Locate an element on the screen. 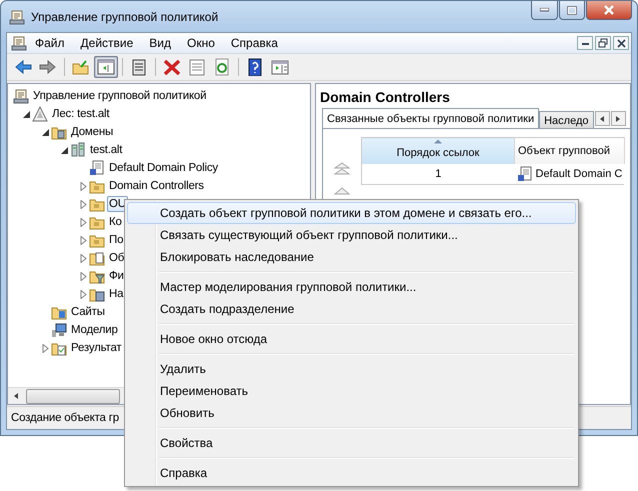  tree-item: Ко is located at coordinates (115, 222).